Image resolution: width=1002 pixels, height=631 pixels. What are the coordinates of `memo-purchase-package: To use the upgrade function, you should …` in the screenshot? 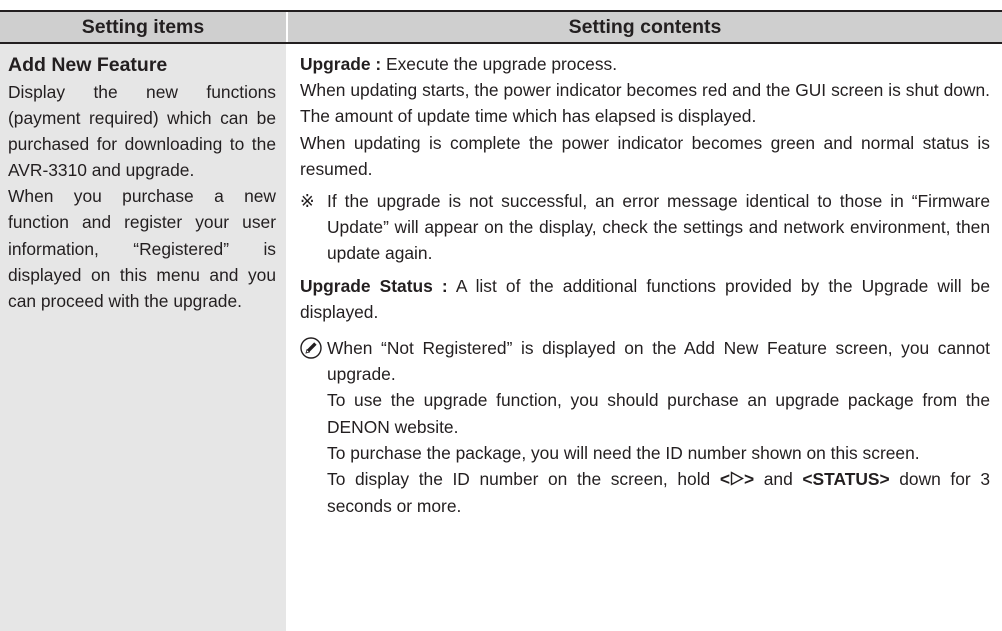 It's located at (658, 413).